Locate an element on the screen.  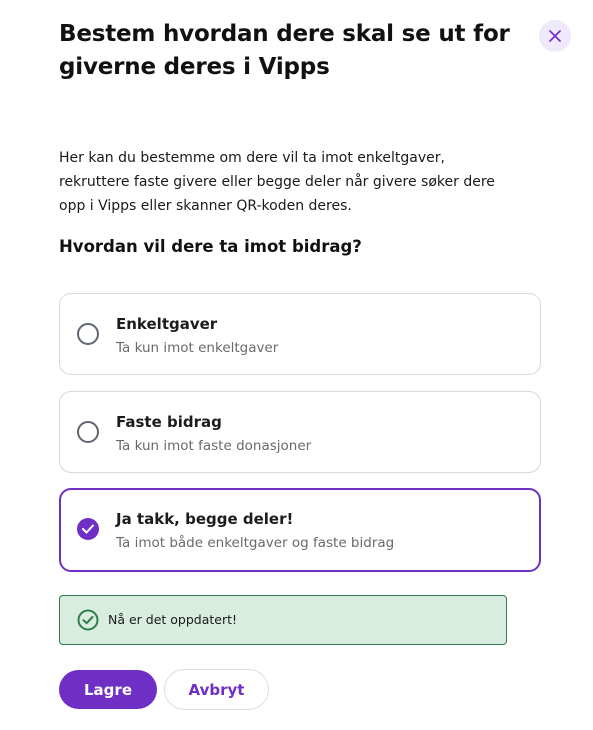
option-title: Faste bidrag is located at coordinates (169, 422).